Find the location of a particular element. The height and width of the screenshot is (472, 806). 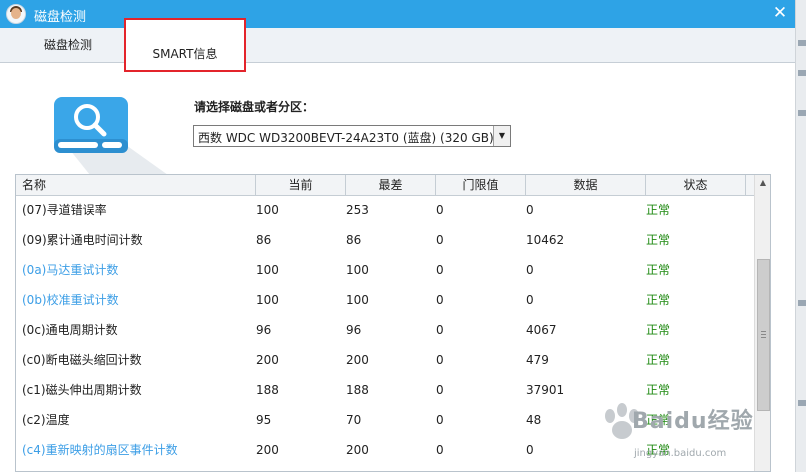

table-row: (0a)马达重试计数 100 100 0 0 正常 is located at coordinates (385, 270).